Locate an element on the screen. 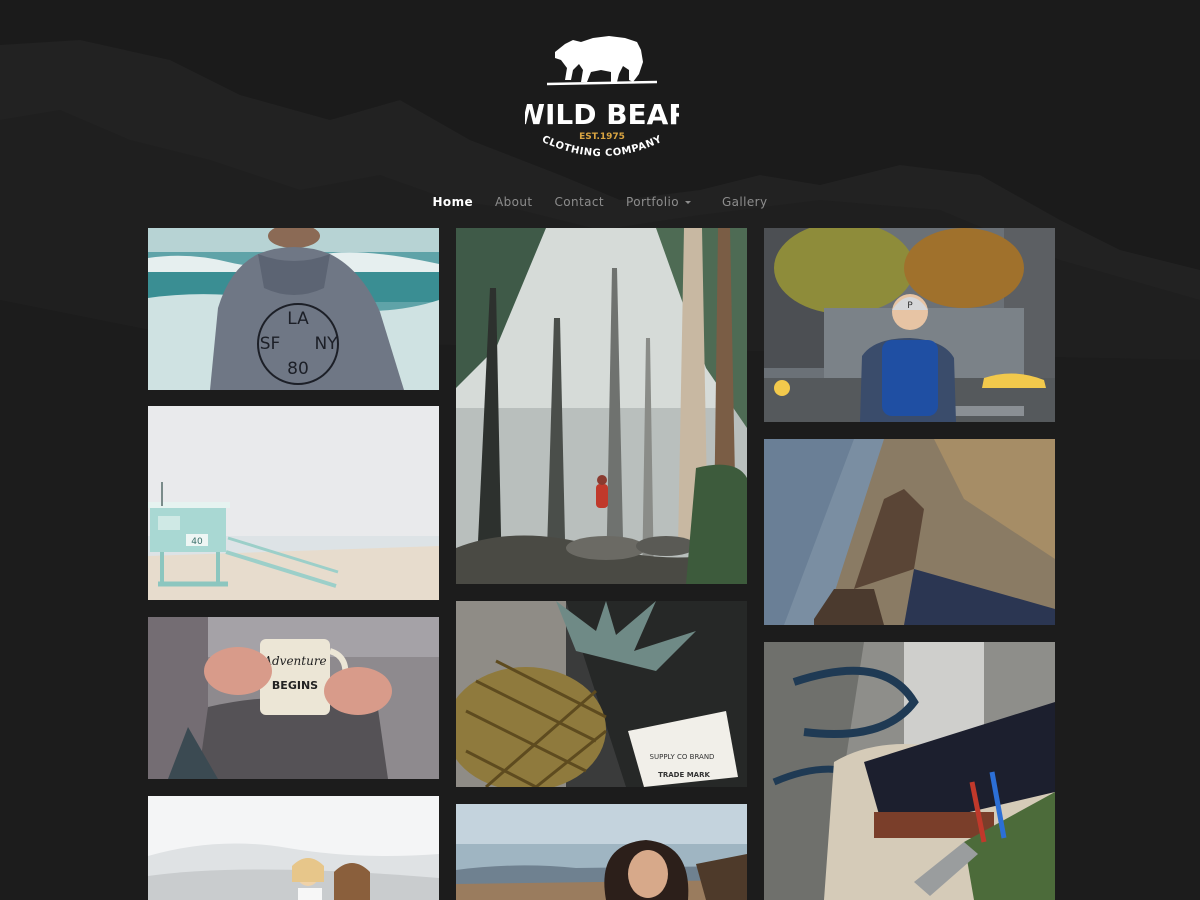 The image size is (1200, 900). photo-hoodie-beach: LA SF NY 80 is located at coordinates (293, 309).